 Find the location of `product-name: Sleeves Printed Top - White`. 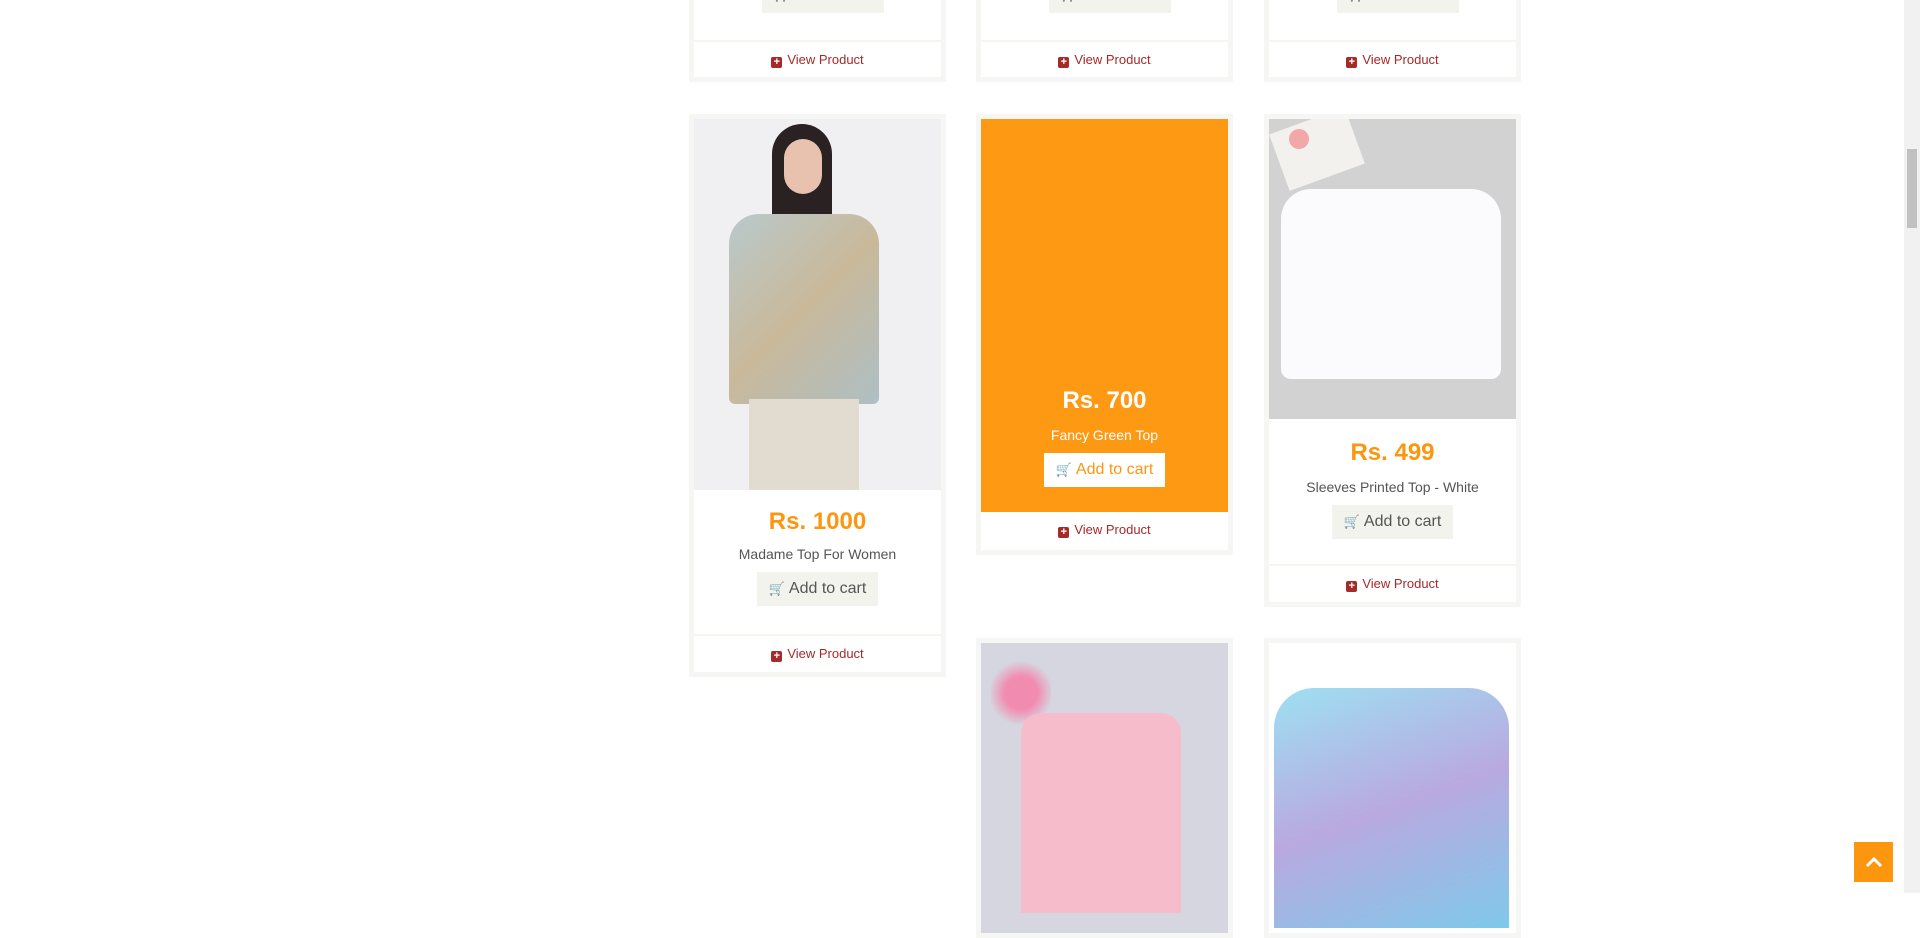

product-name: Sleeves Printed Top - White is located at coordinates (1392, 487).